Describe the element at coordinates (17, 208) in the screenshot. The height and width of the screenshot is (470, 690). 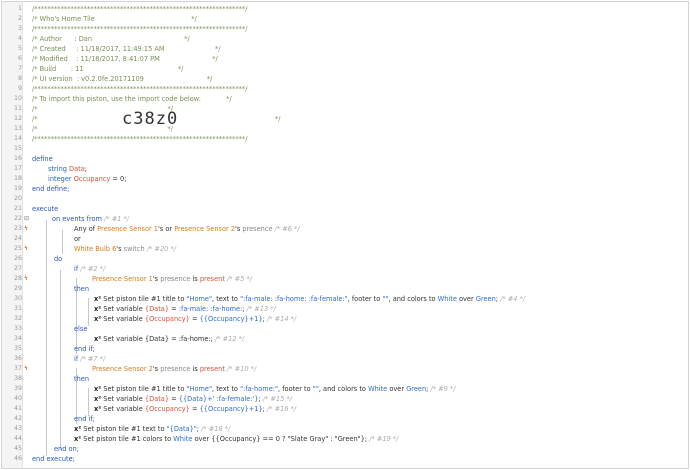
I see `line-number: 21` at that location.